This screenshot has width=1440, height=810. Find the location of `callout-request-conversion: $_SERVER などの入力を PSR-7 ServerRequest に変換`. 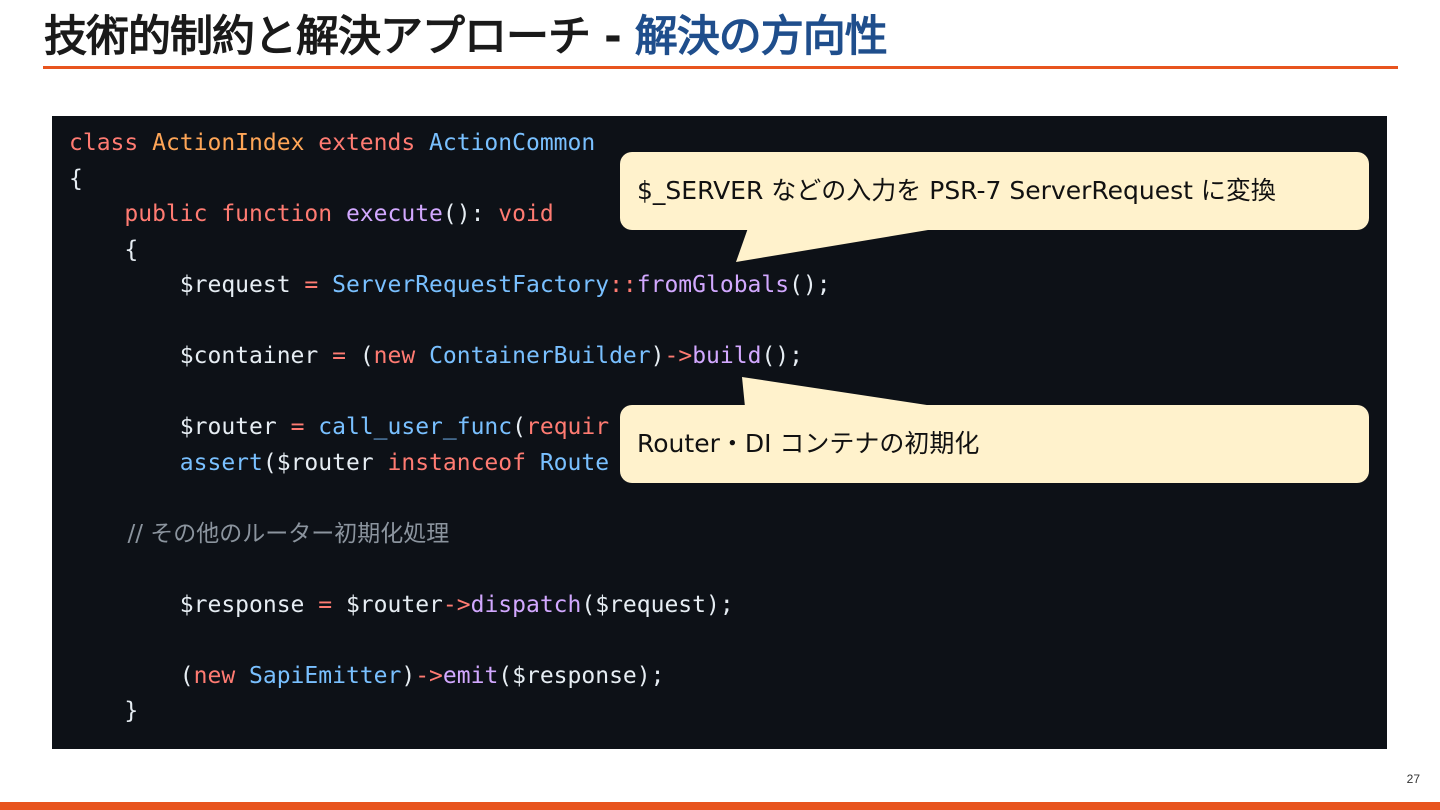

callout-request-conversion: $_SERVER などの入力を PSR-7 ServerRequest に変換 is located at coordinates (994, 191).